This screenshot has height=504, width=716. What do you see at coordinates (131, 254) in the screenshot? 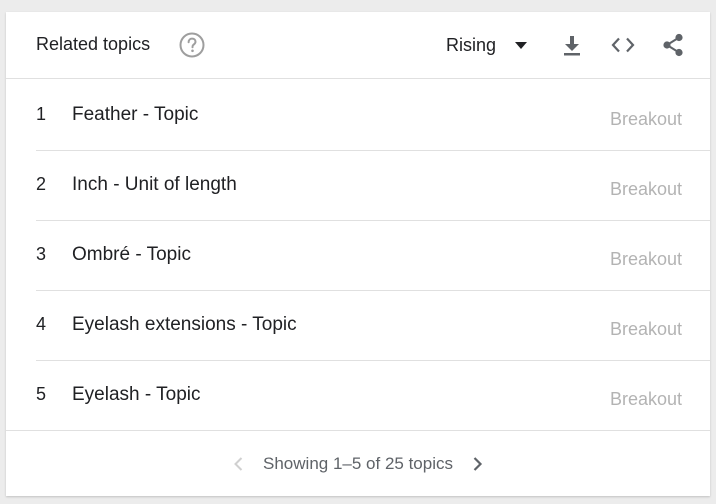
I see `item-topic: Ombré - Topic` at bounding box center [131, 254].